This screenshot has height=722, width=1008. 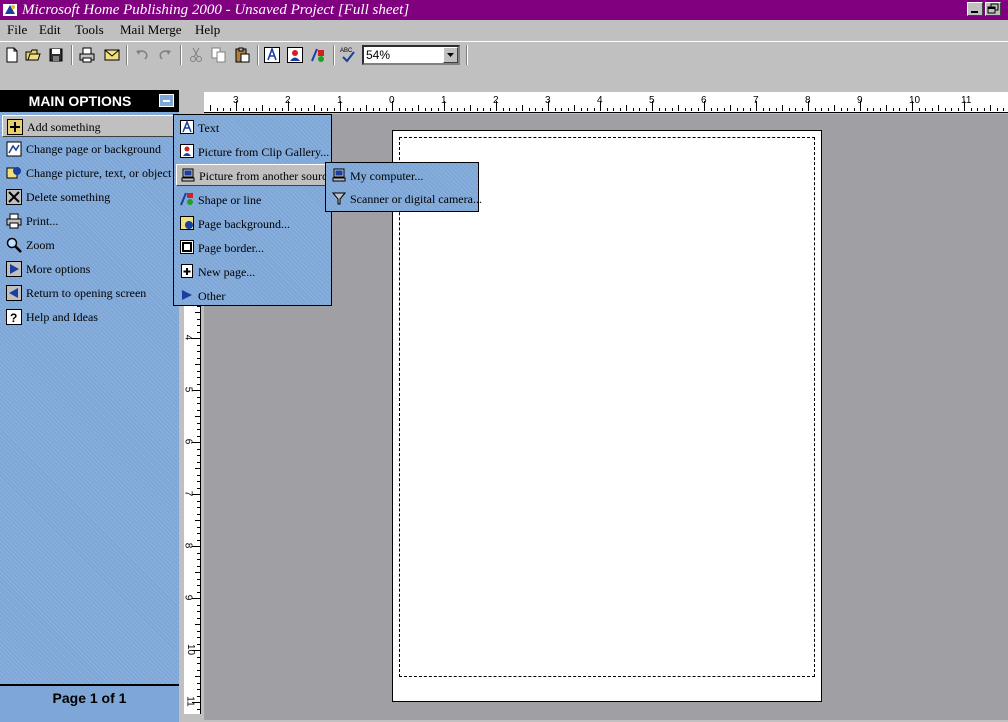 I want to click on menu-mail-merge: Mail Merge, so click(x=151, y=30).